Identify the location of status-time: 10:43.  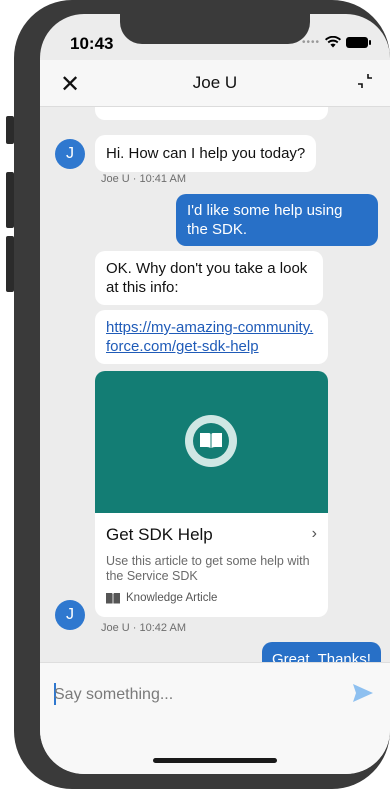
(92, 43).